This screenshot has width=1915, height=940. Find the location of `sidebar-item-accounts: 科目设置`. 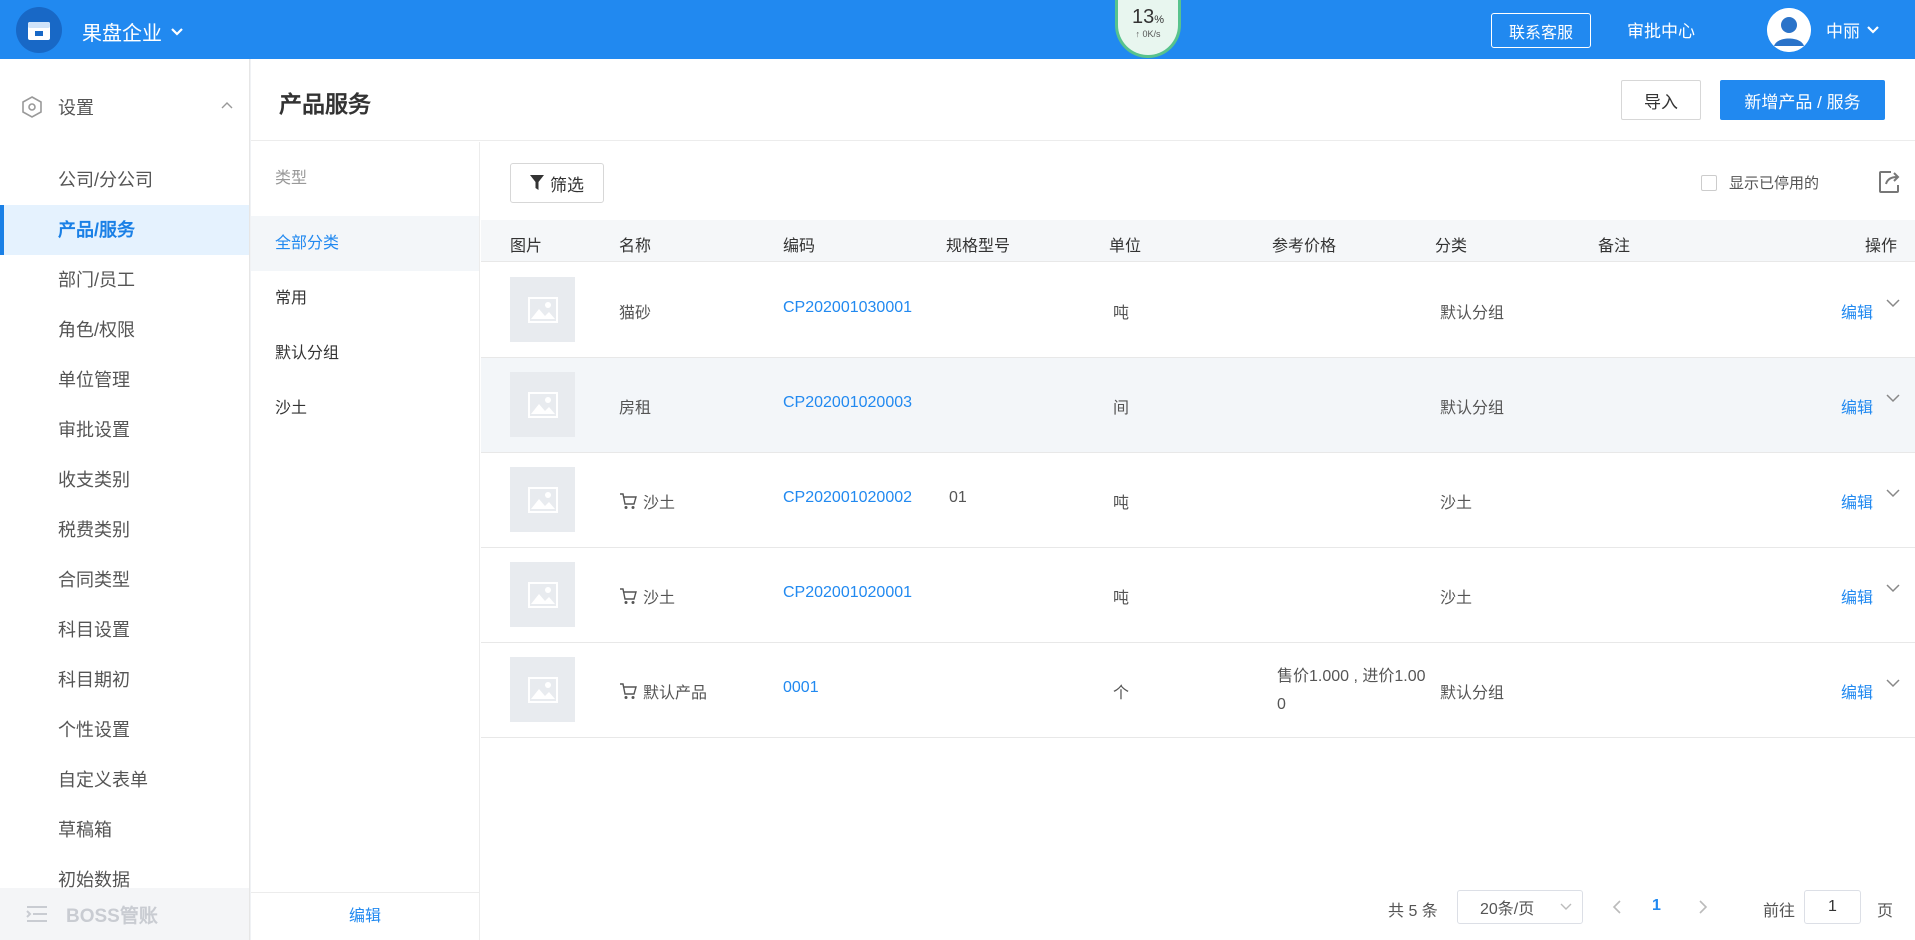

sidebar-item-accounts: 科目设置 is located at coordinates (124, 630).